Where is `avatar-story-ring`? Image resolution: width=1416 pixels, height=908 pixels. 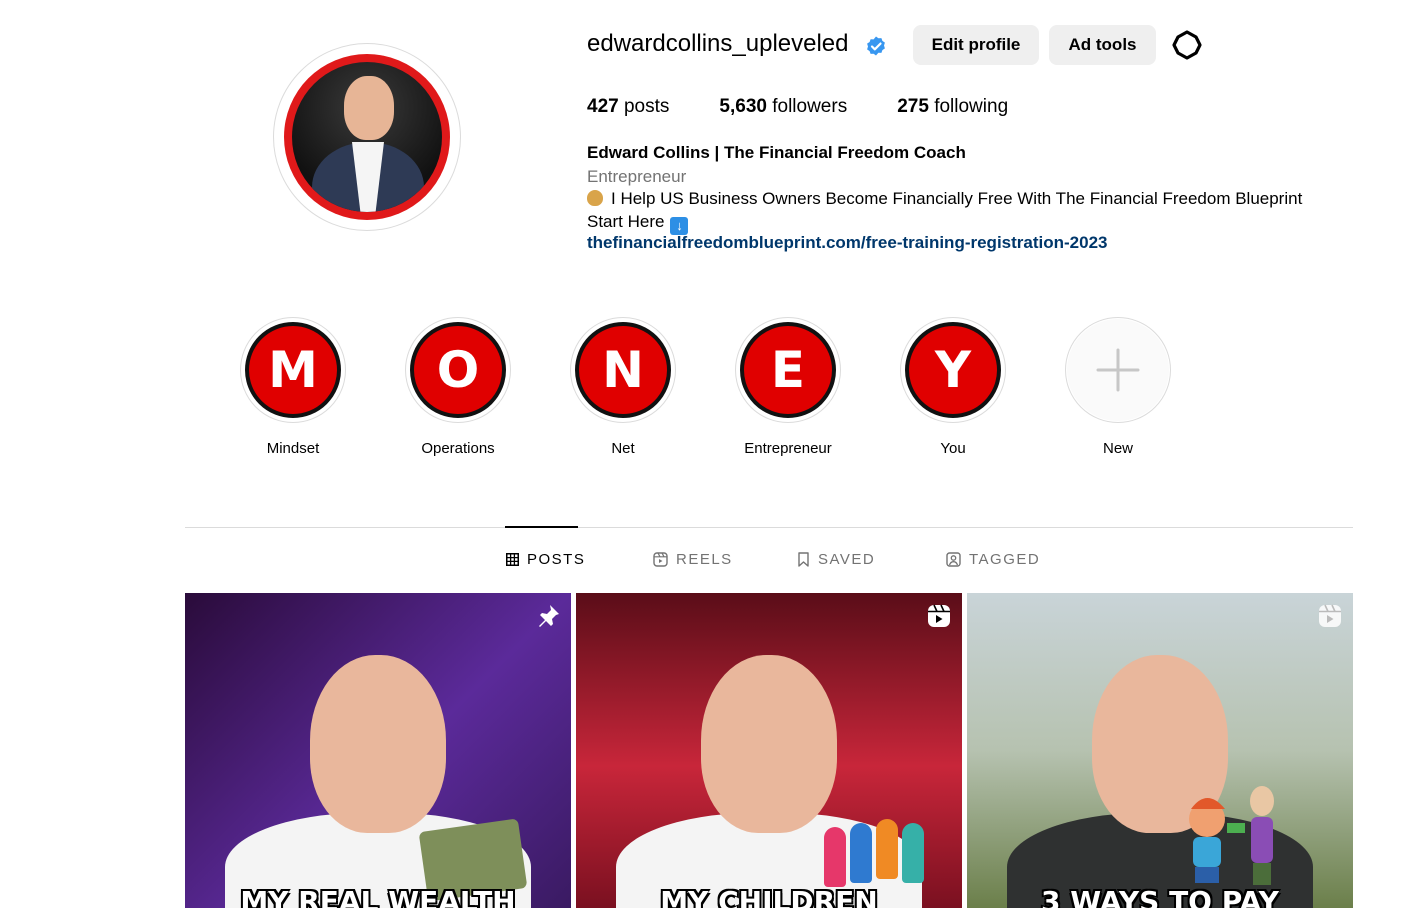 avatar-story-ring is located at coordinates (367, 137).